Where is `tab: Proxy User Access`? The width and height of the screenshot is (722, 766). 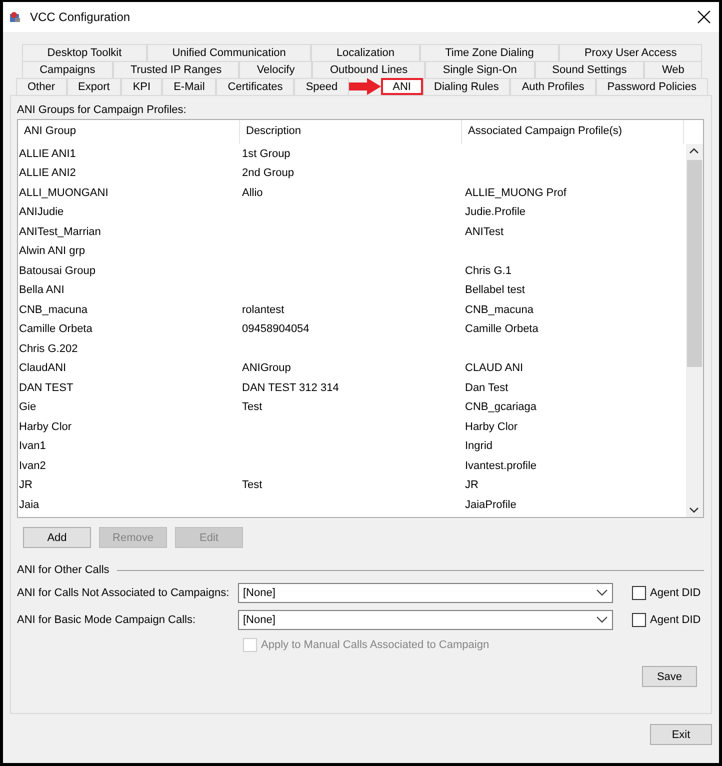 tab: Proxy User Access is located at coordinates (630, 52).